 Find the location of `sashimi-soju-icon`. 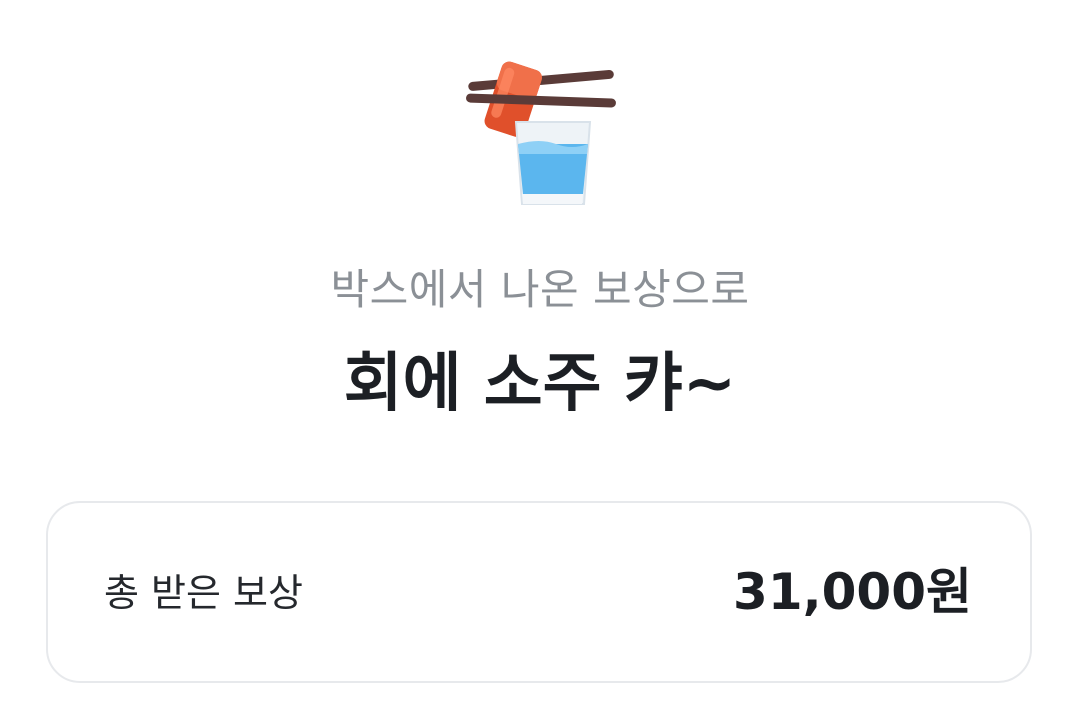

sashimi-soju-icon is located at coordinates (540, 133).